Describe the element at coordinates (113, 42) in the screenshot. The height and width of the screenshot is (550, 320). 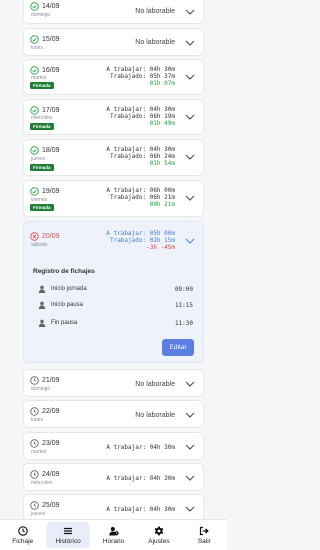
I see `day-card-15-09: 15/09 lunes No laborable` at that location.